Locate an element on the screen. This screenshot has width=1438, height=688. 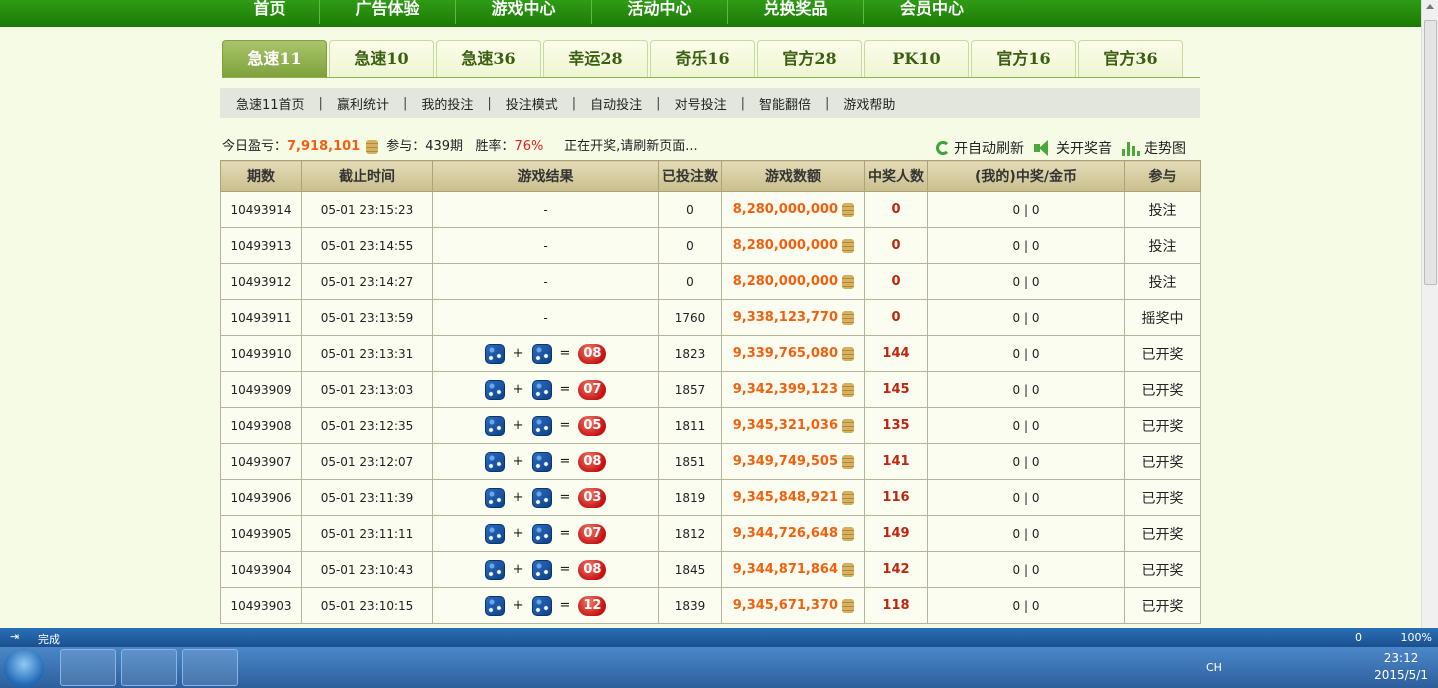
tab-game-4: 奇乐16 is located at coordinates (702, 58).